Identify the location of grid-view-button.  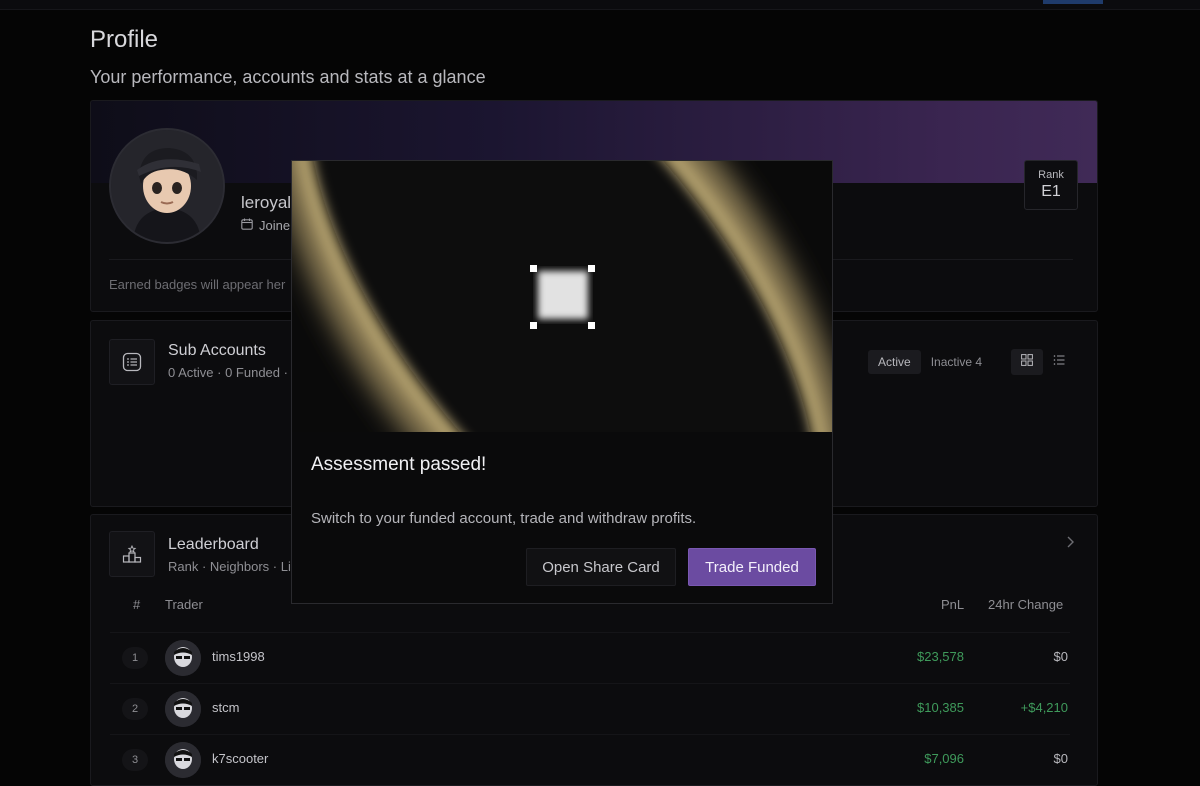
(1027, 362).